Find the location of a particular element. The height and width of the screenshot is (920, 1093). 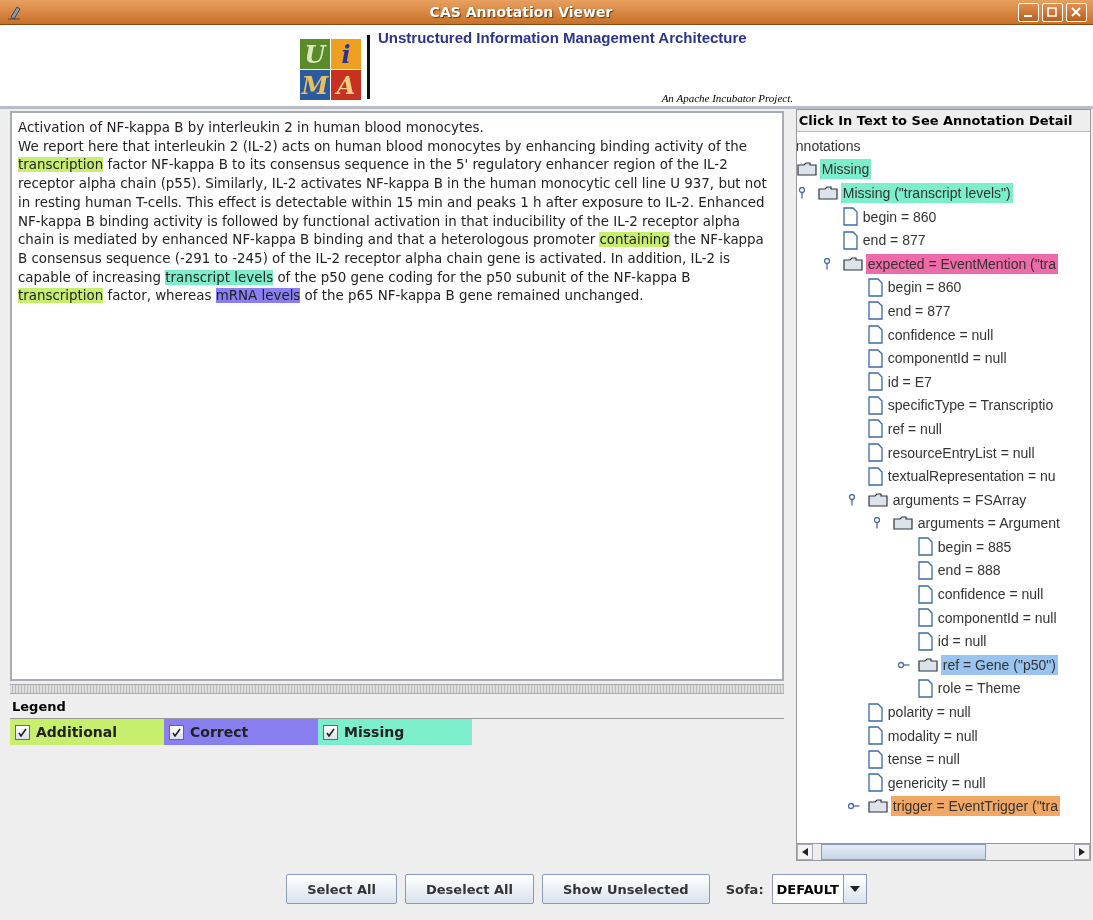

annotation-highlight: transcript levels is located at coordinates (219, 277).